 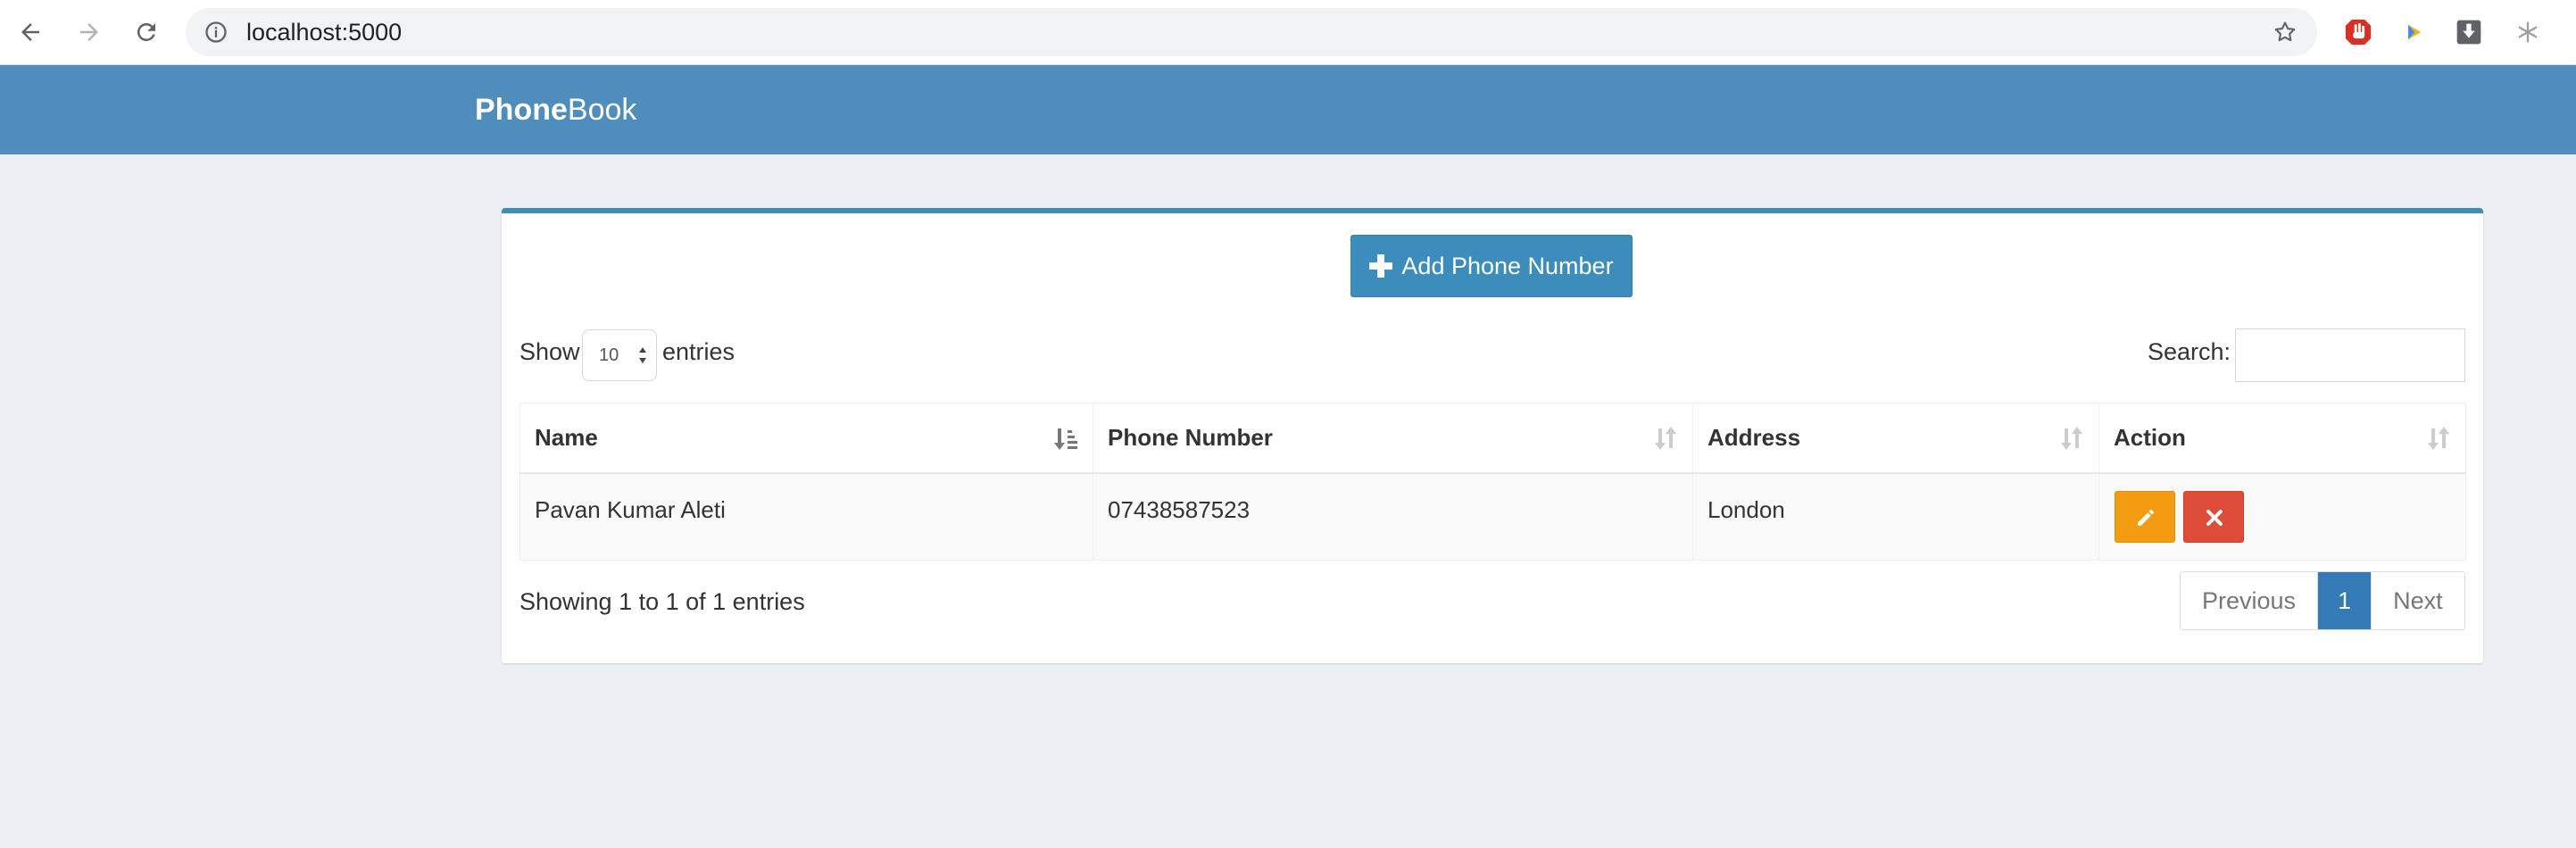 What do you see at coordinates (619, 355) in the screenshot?
I see `page-length-select: 10` at bounding box center [619, 355].